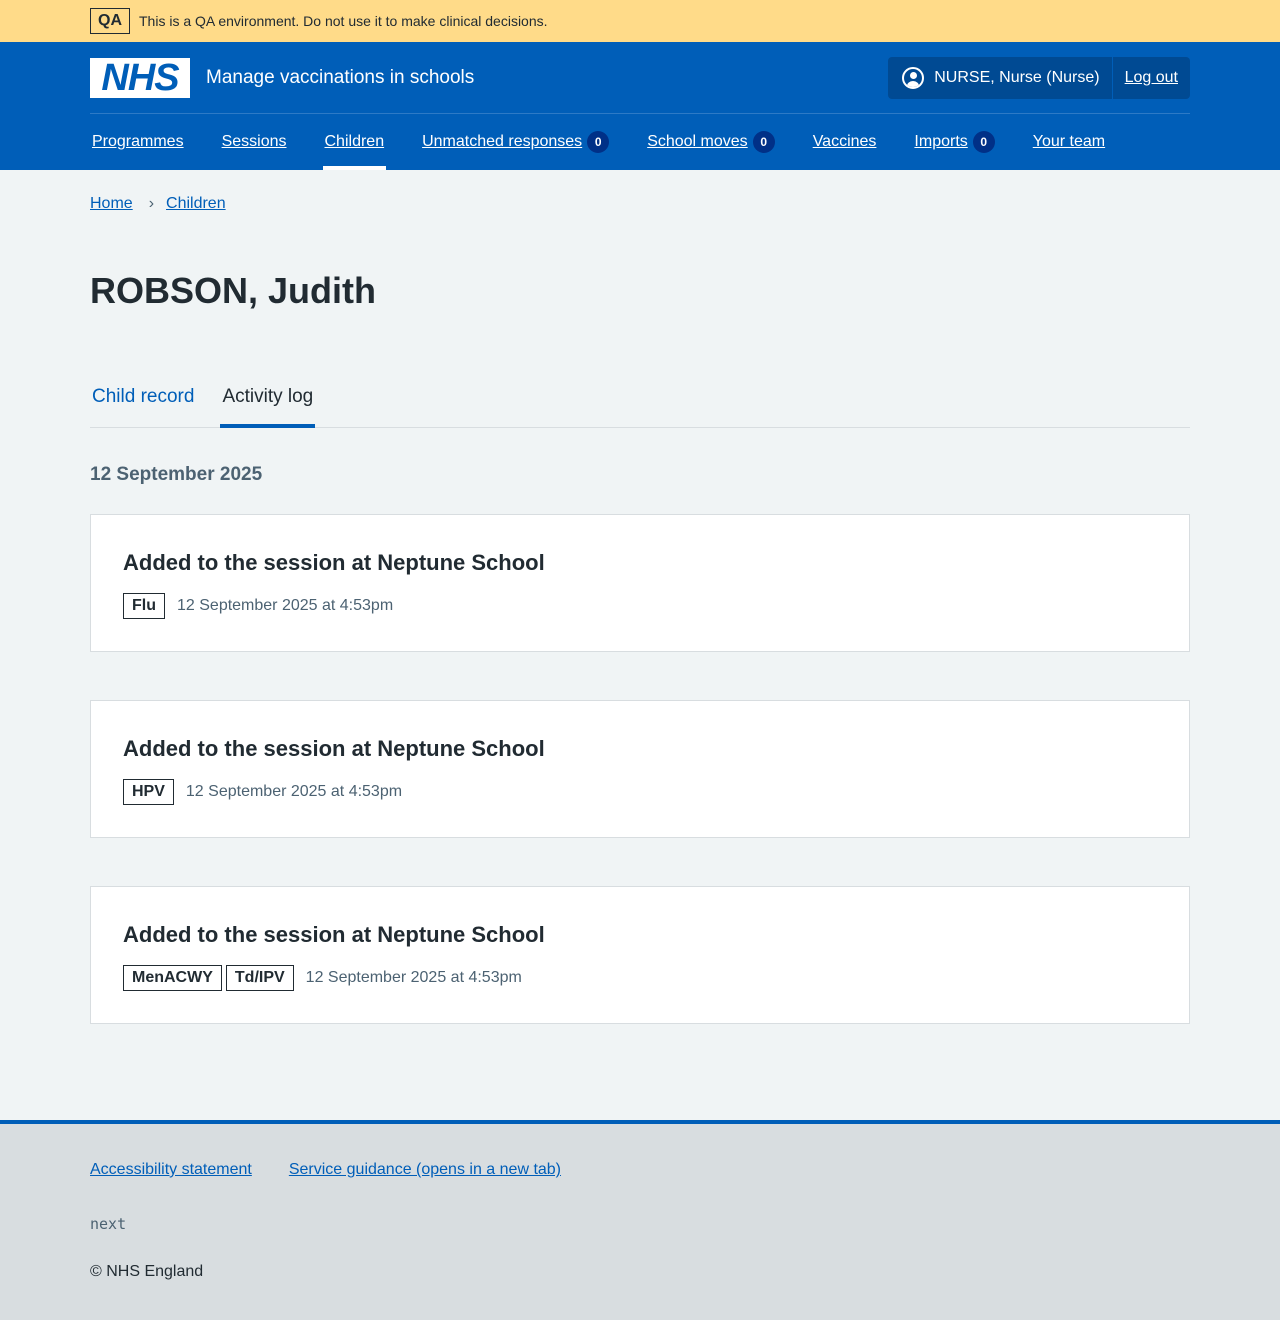  What do you see at coordinates (148, 792) in the screenshot?
I see `programme-tag: HPV` at bounding box center [148, 792].